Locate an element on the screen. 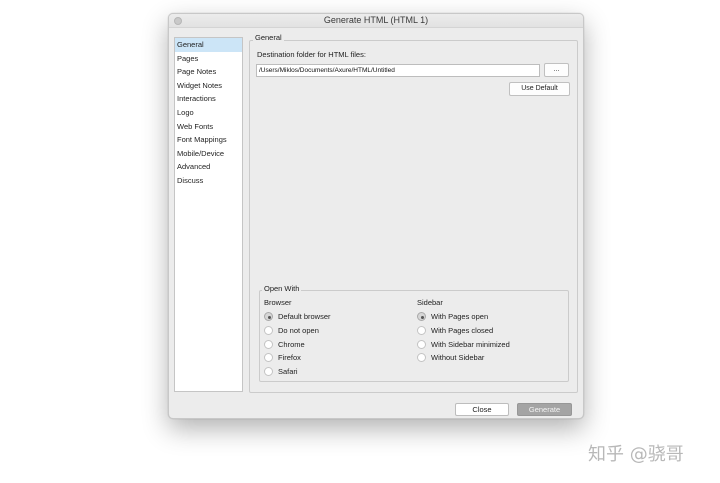 Image resolution: width=720 pixels, height=483 pixels. open-with-label: Open With is located at coordinates (282, 288).